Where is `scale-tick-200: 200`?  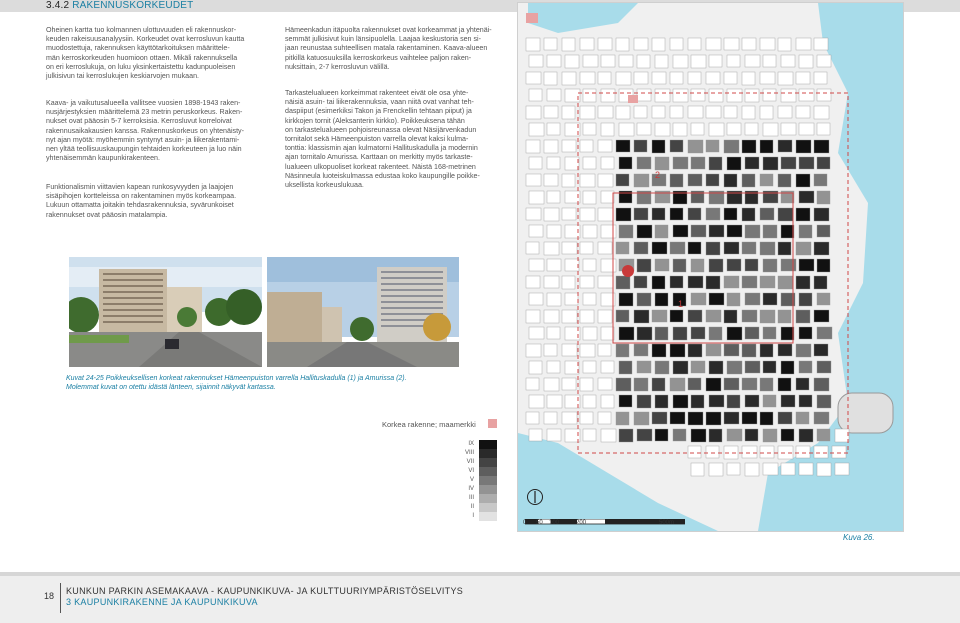 scale-tick-200: 200 is located at coordinates (581, 523).